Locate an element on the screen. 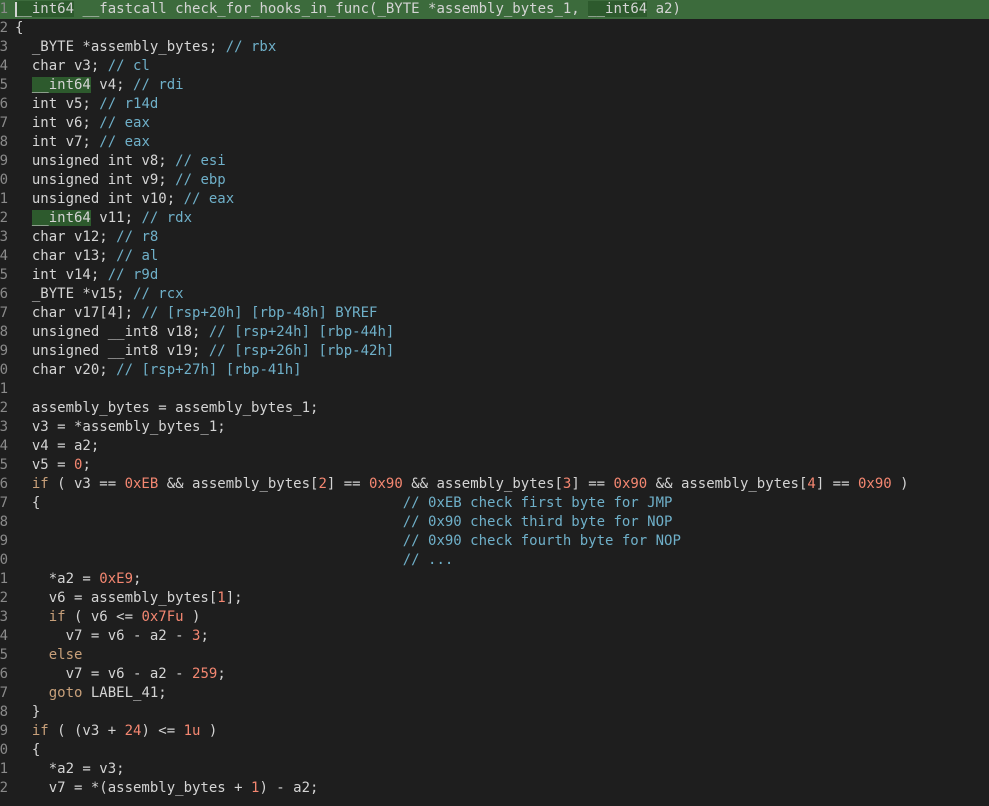 Image resolution: width=989 pixels, height=806 pixels. code-line: 4 v4 = a2; is located at coordinates (494, 446).